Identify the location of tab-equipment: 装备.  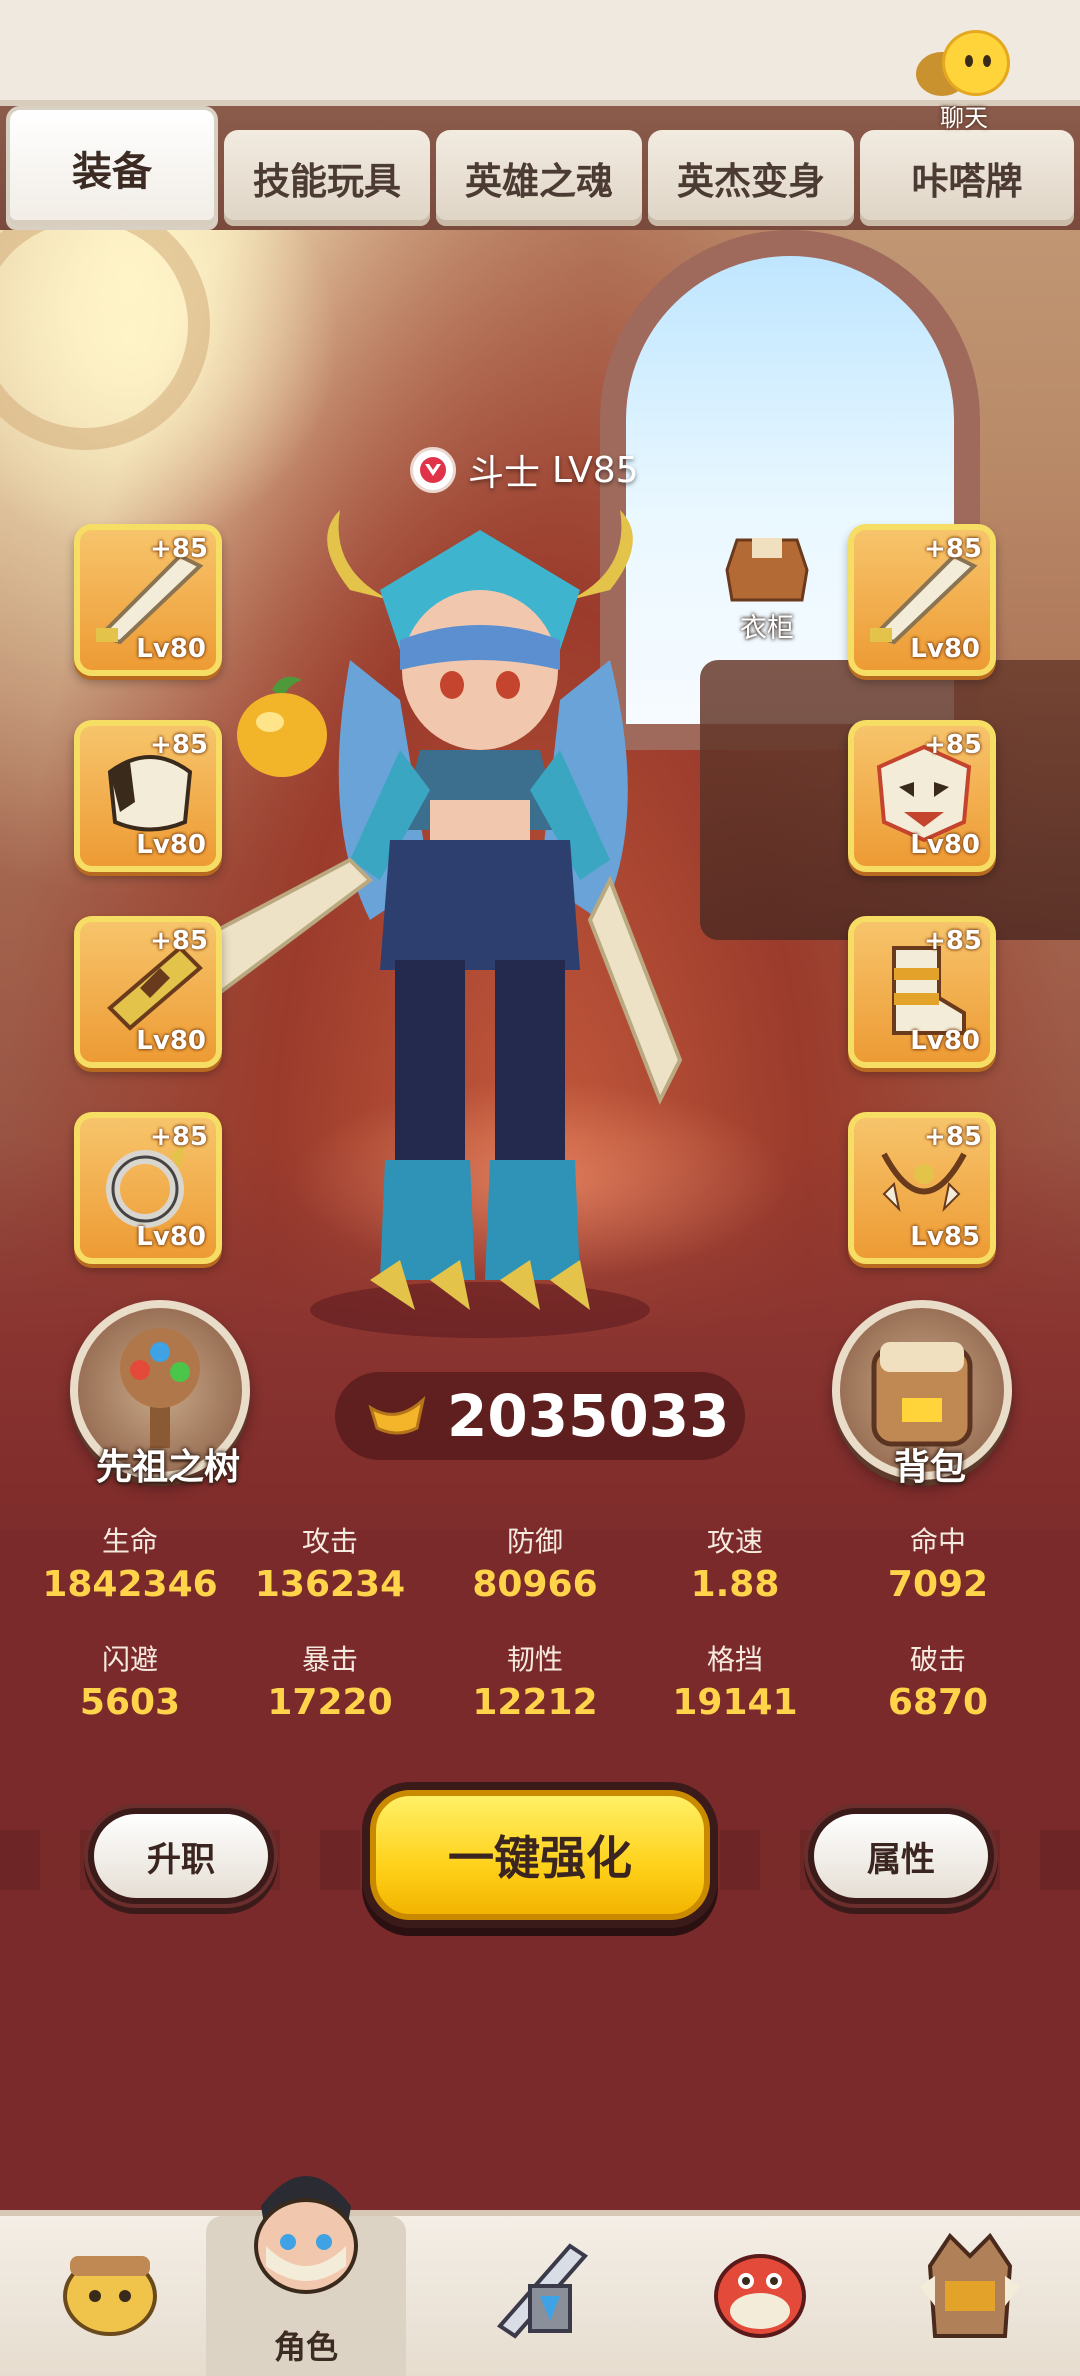
(112, 168).